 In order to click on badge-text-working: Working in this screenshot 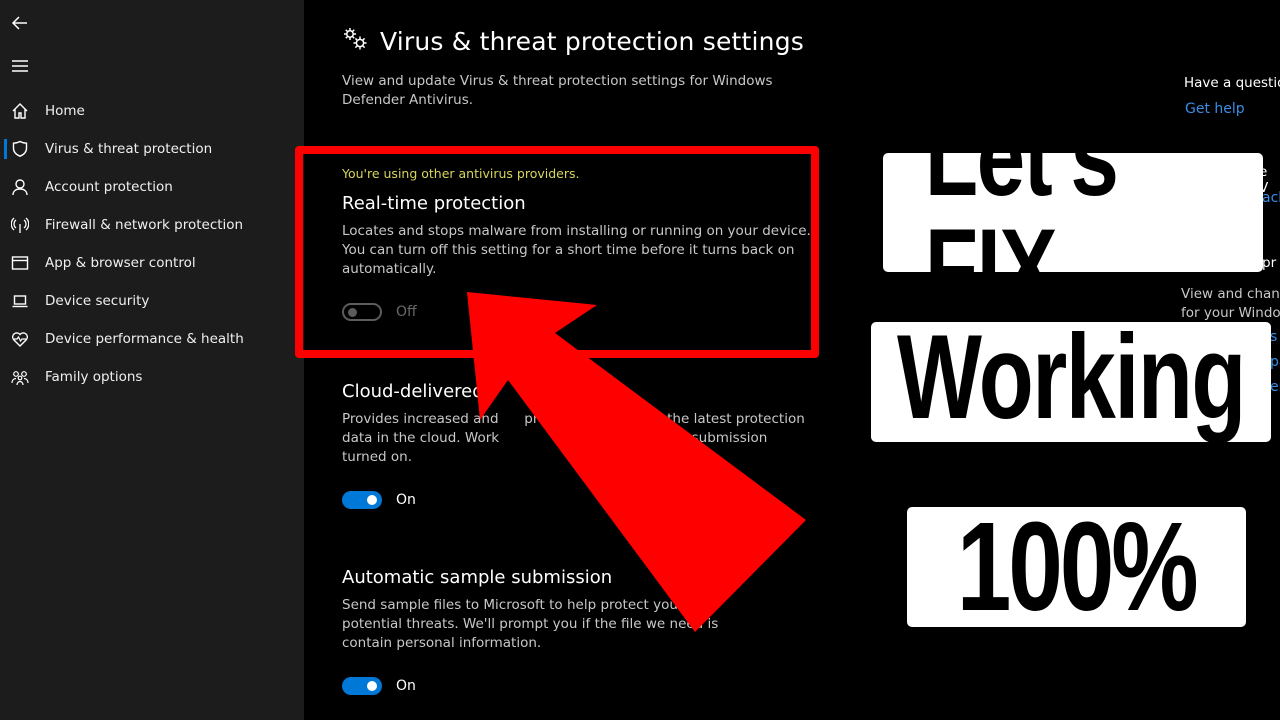, I will do `click(1071, 382)`.